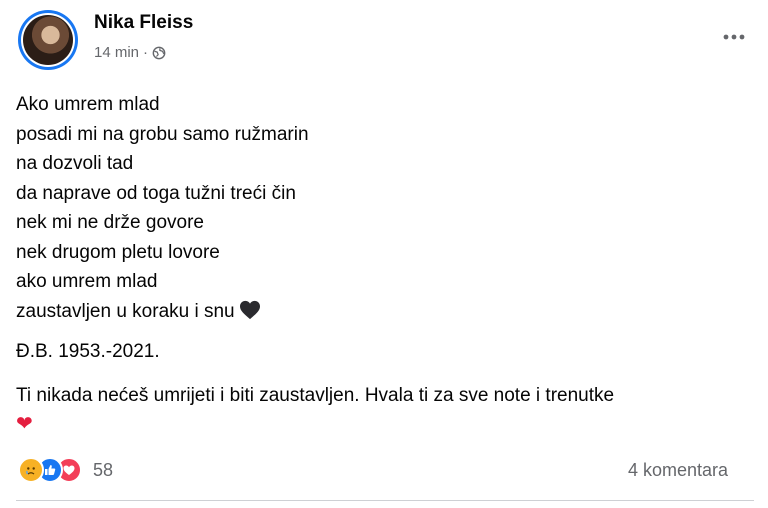  What do you see at coordinates (159, 53) in the screenshot?
I see `globe-icon` at bounding box center [159, 53].